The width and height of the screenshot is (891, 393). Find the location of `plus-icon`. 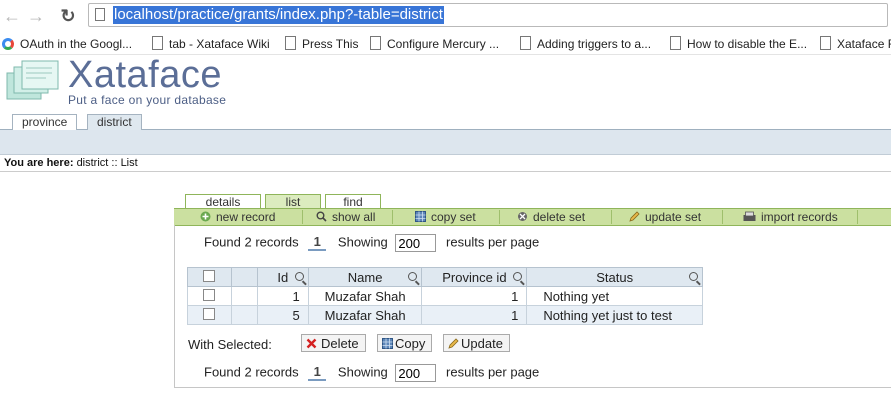

plus-icon is located at coordinates (205, 216).